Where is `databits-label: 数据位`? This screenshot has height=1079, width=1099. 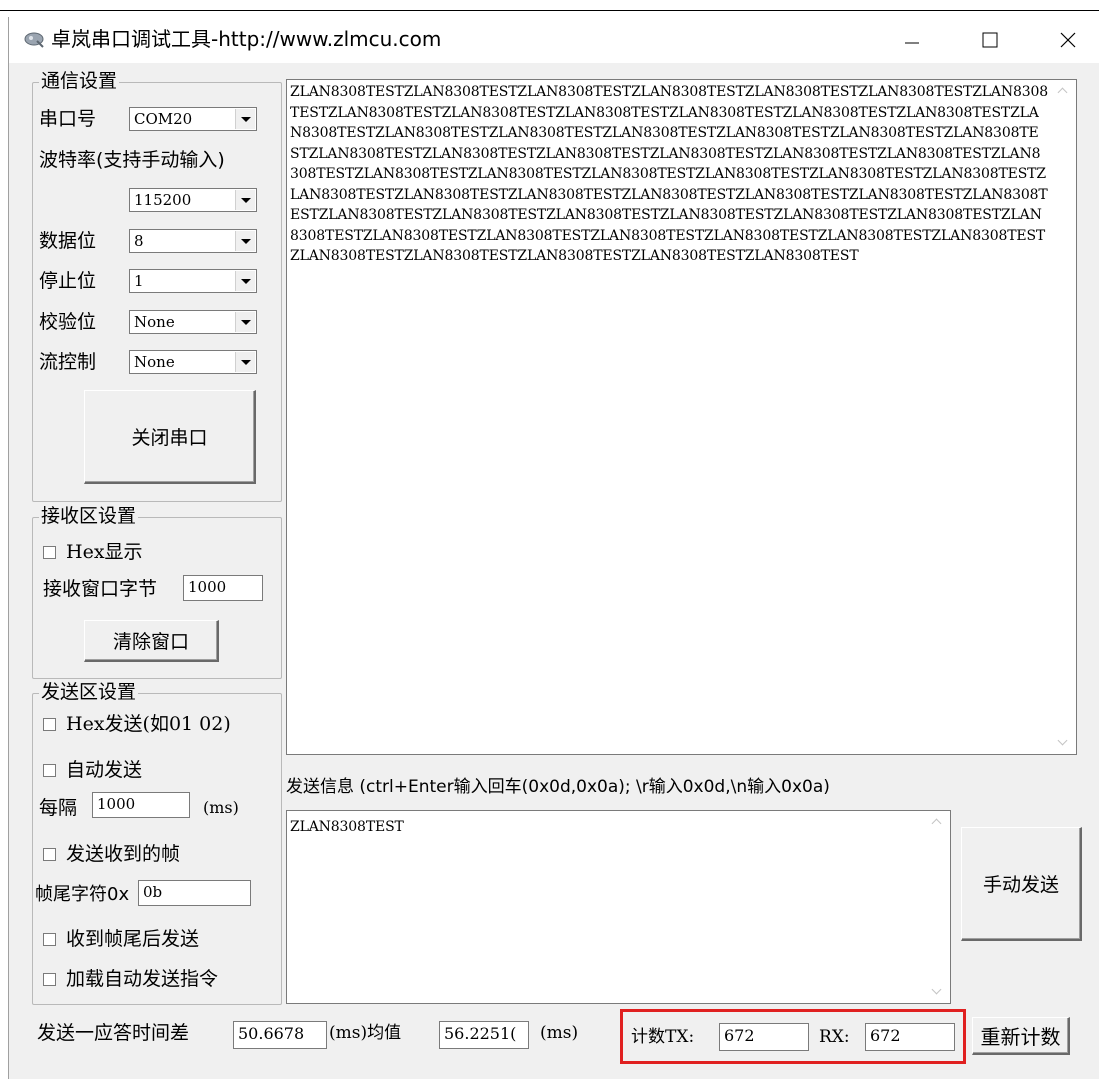
databits-label: 数据位 is located at coordinates (68, 241).